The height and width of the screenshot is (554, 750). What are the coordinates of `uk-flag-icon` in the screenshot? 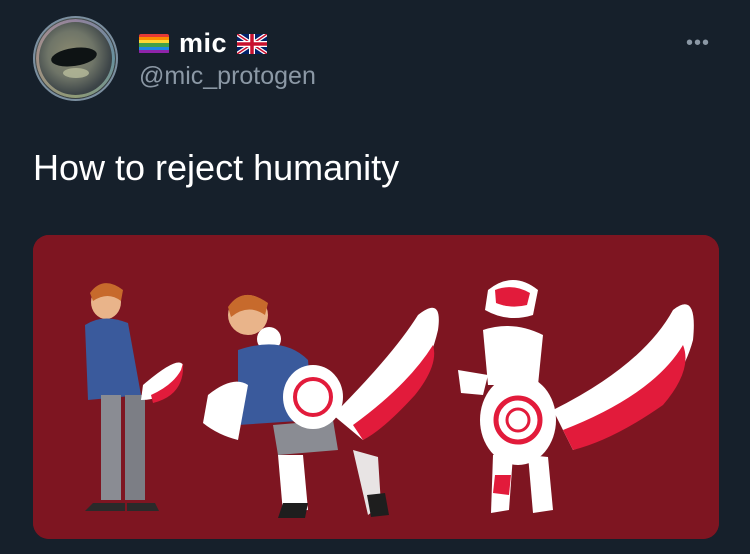 It's located at (252, 43).